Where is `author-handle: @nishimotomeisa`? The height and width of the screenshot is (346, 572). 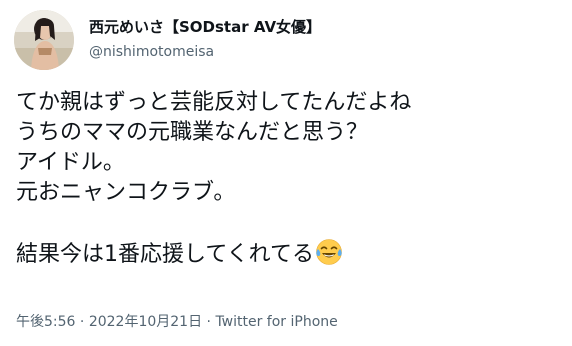
author-handle: @nishimotomeisa is located at coordinates (151, 52).